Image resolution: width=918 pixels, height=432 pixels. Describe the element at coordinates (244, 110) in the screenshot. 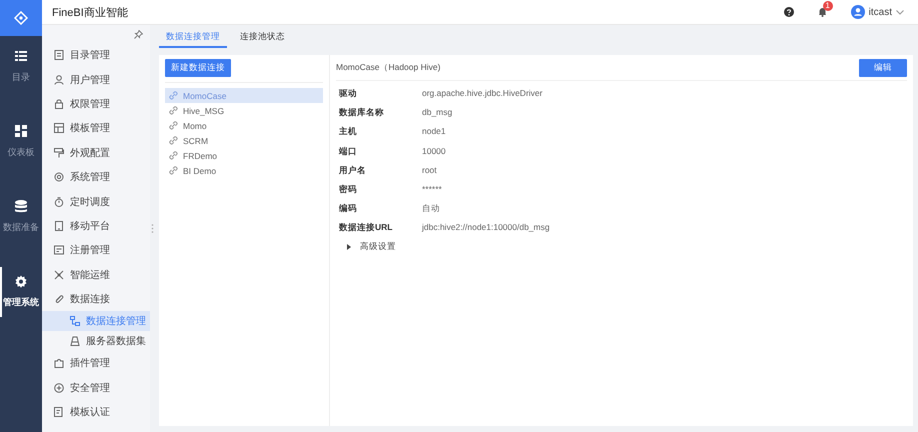

I see `connection-item: Hive_MSG` at that location.